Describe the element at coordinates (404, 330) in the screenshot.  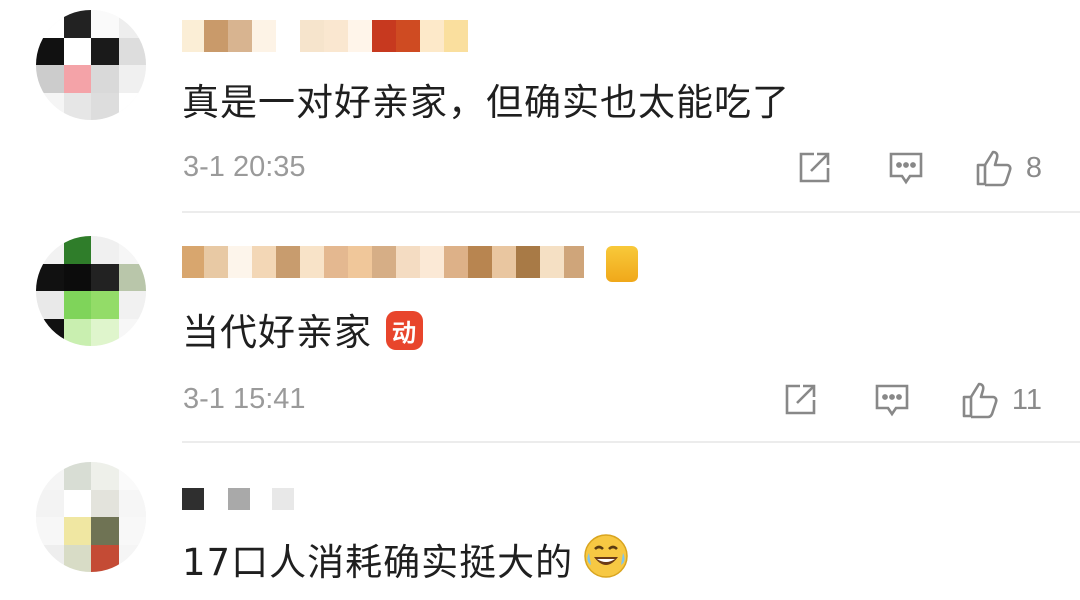
I see `emoji-sticker: 动` at that location.